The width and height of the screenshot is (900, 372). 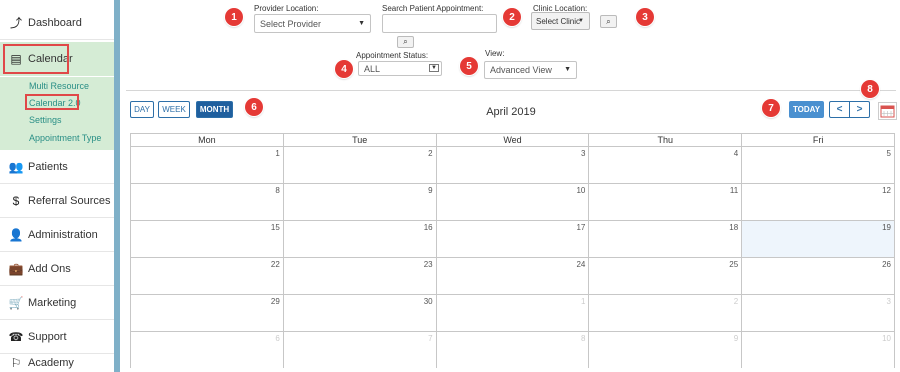 I want to click on day-cell: 24, so click(x=513, y=276).